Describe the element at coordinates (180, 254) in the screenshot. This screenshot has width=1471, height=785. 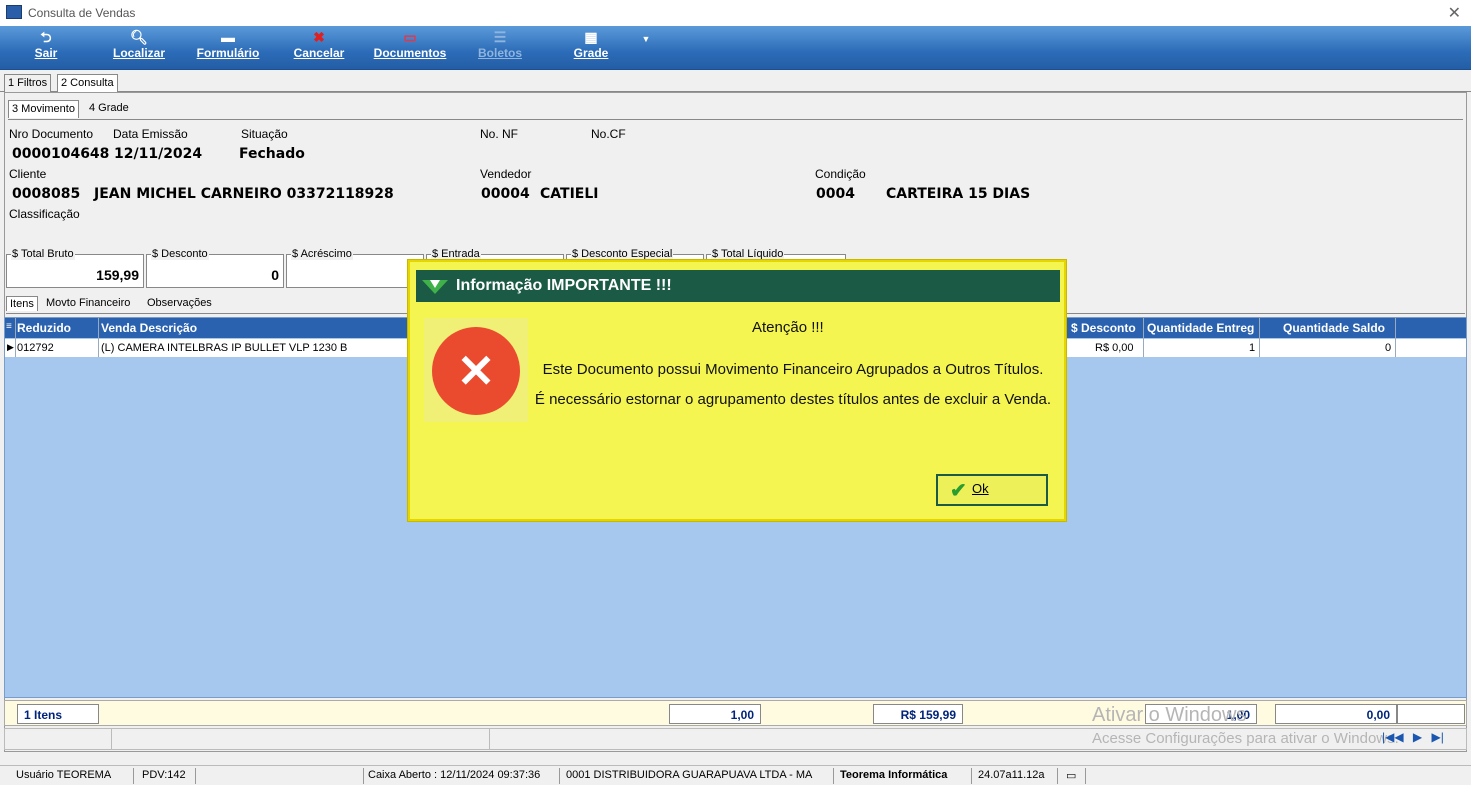
I see `desconto-label: $ Desconto` at that location.